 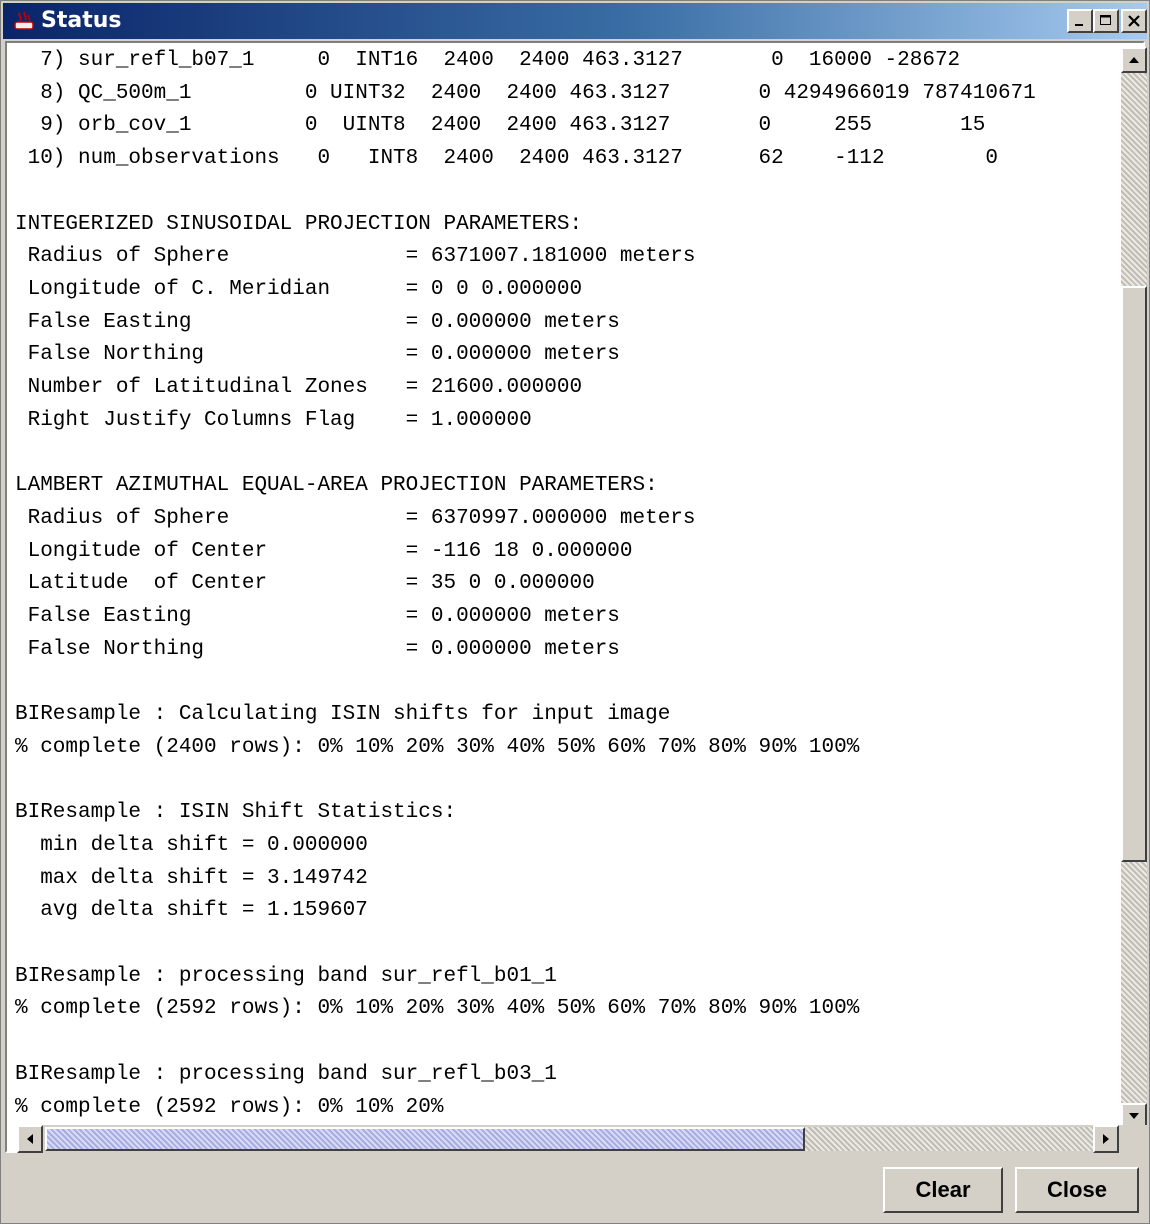 What do you see at coordinates (324, 551) in the screenshot?
I see `log-line: Longitude of Center = -116 18 0.000000` at bounding box center [324, 551].